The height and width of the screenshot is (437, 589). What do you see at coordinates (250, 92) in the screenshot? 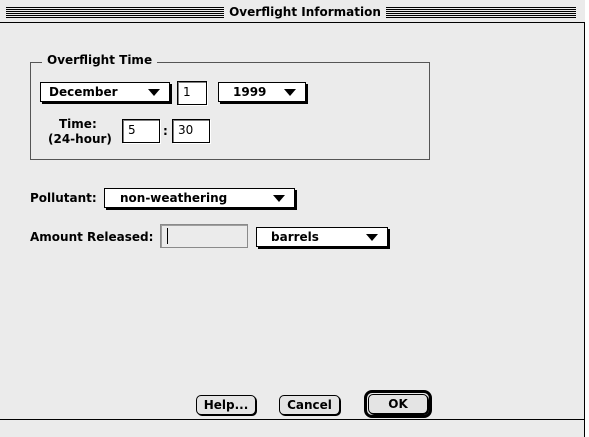
I see `year-value: 1999` at bounding box center [250, 92].